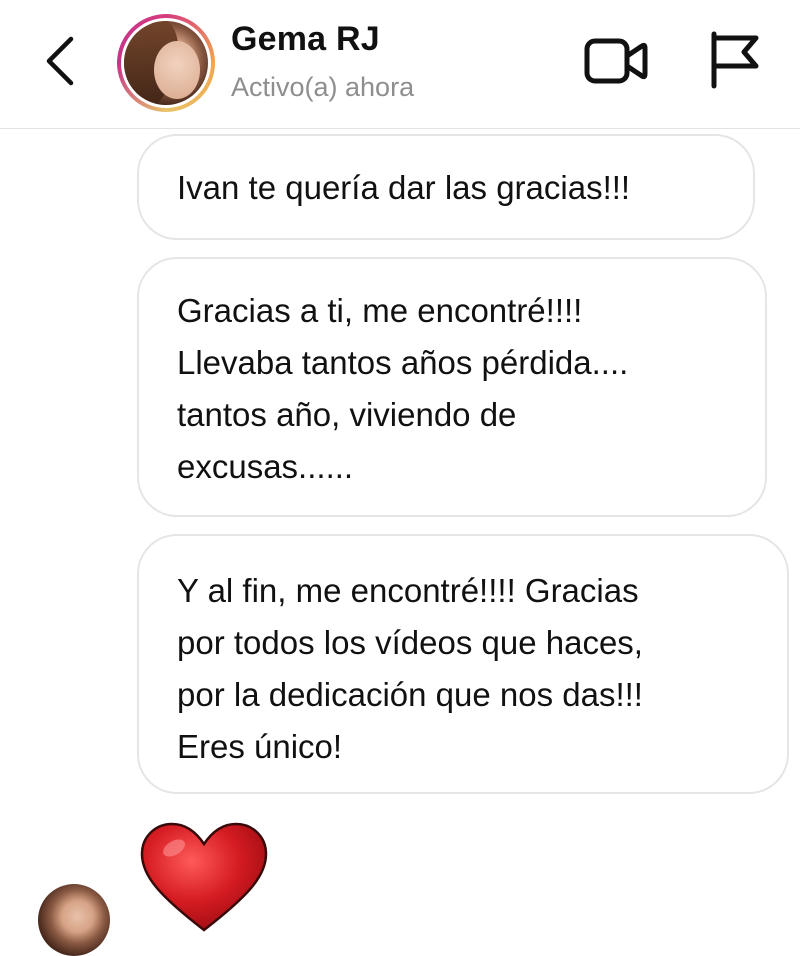  I want to click on contact-avatar, so click(166, 63).